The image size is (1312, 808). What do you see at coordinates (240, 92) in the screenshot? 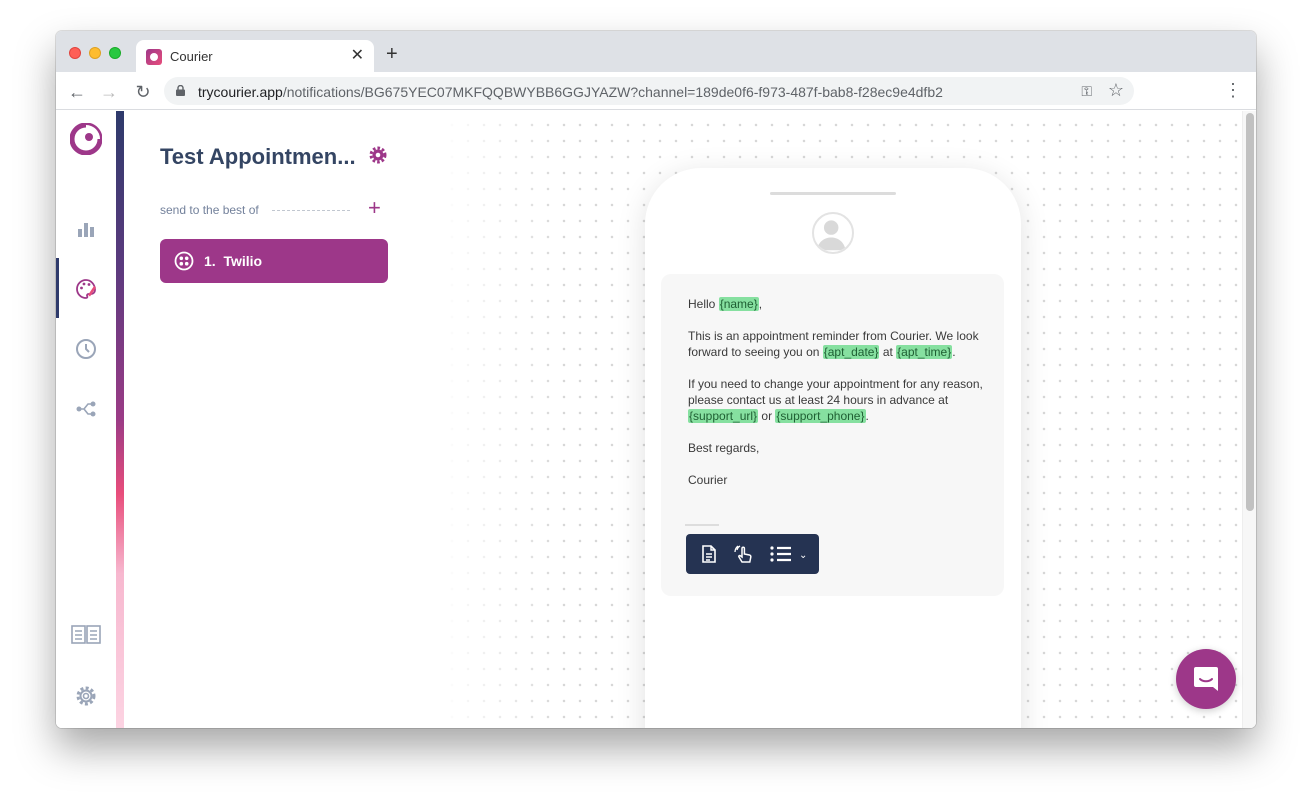
I see `url-host: trycourier.app` at bounding box center [240, 92].